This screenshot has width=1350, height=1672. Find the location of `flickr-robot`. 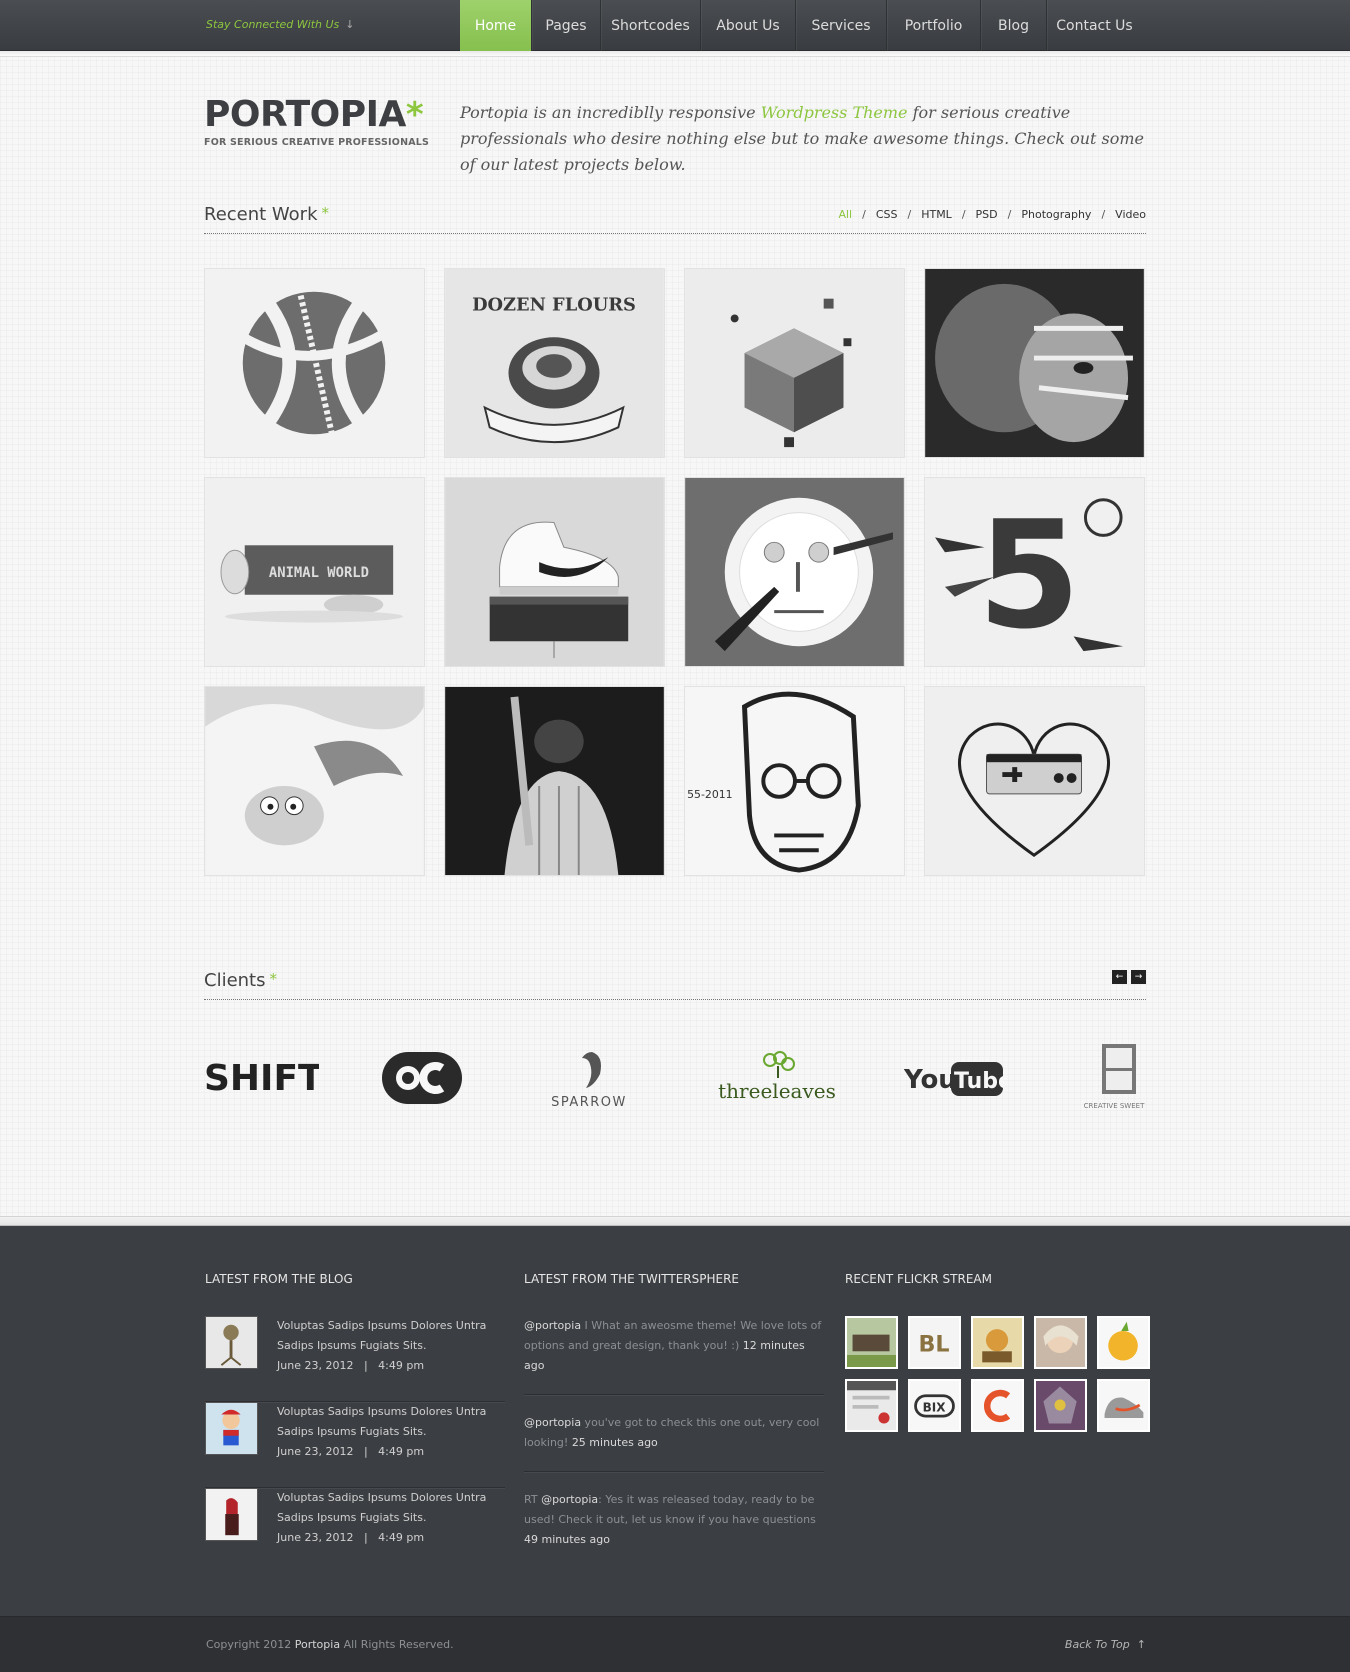

flickr-robot is located at coordinates (1060, 1405).